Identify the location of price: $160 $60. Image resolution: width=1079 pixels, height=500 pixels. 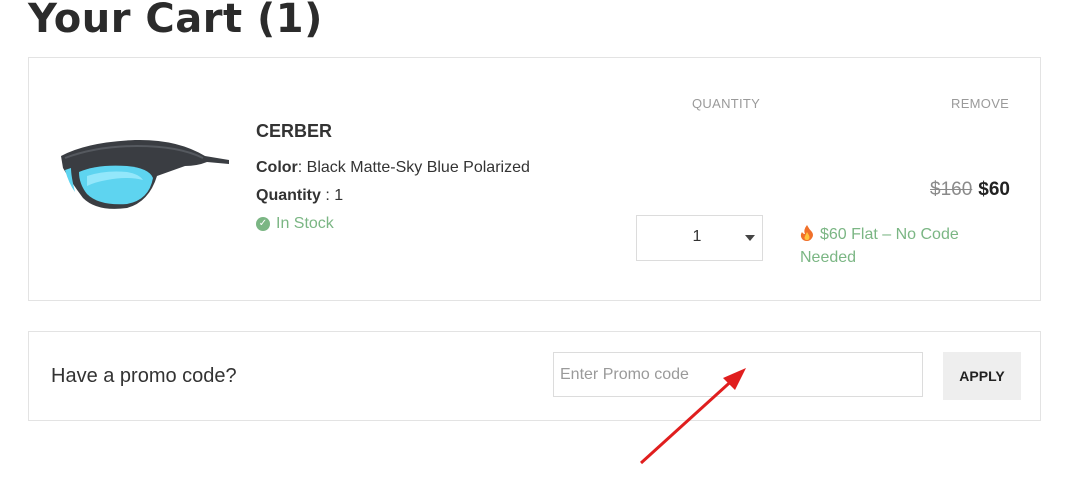
(970, 190).